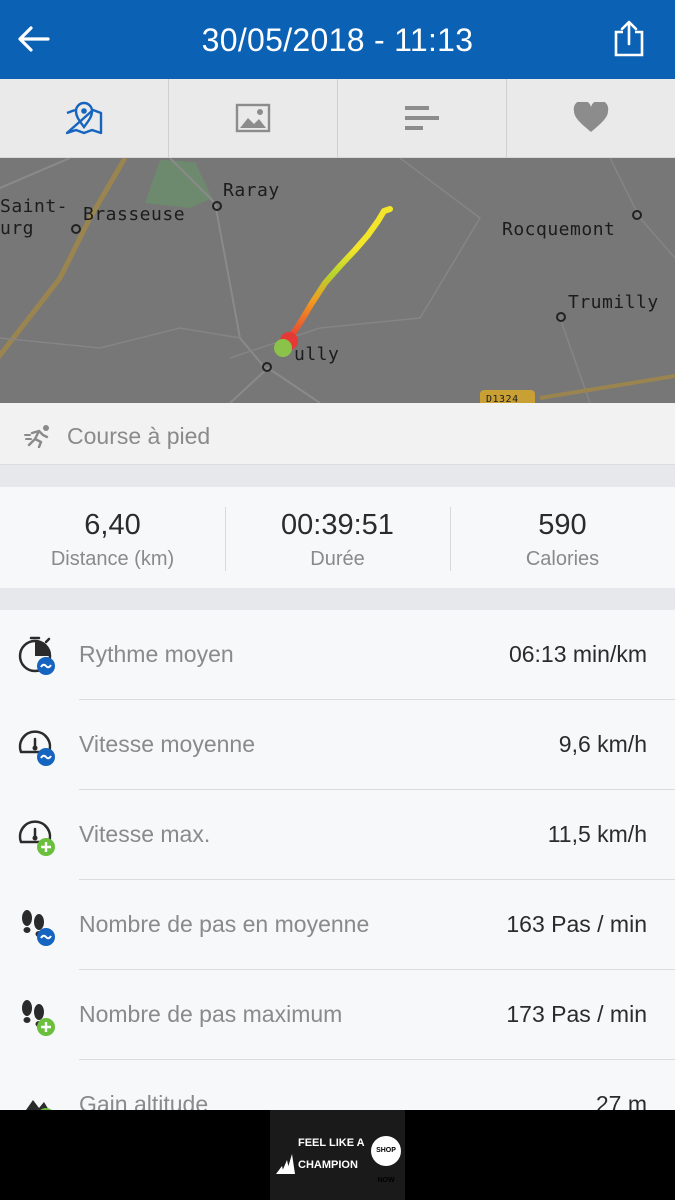 This screenshot has height=1200, width=675. What do you see at coordinates (576, 924) in the screenshot?
I see `metric-value: 163 Pas / min` at bounding box center [576, 924].